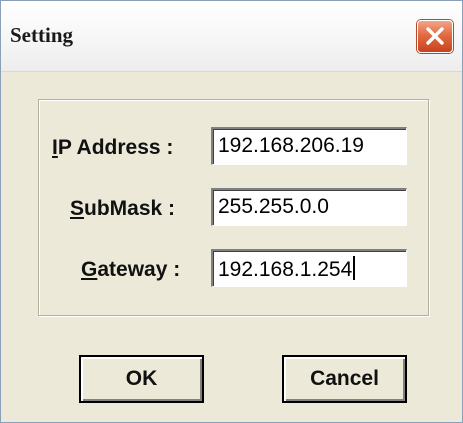 The height and width of the screenshot is (423, 463). I want to click on window-title: Setting, so click(41, 35).